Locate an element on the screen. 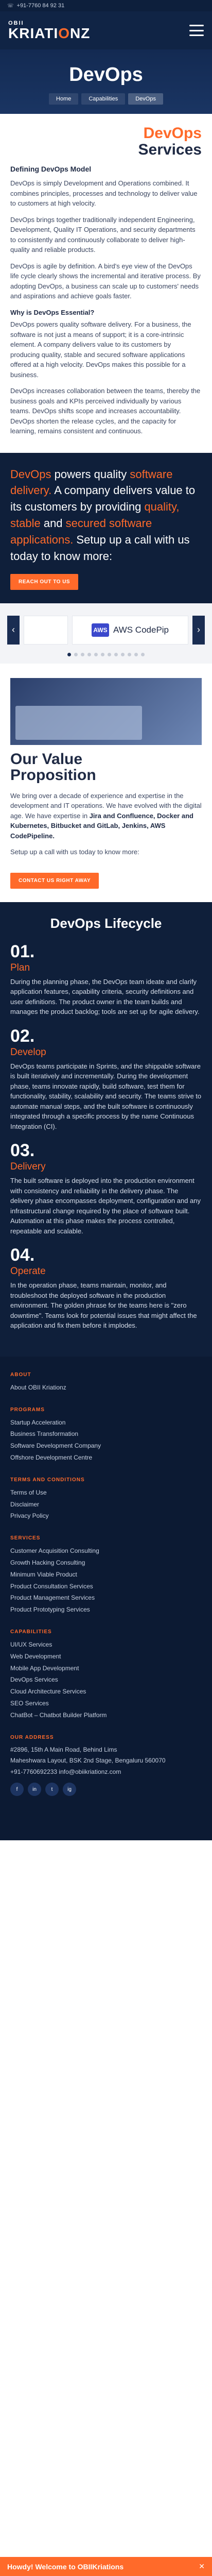 The width and height of the screenshot is (212, 2576). footer-link: Privacy Policy is located at coordinates (106, 1516).